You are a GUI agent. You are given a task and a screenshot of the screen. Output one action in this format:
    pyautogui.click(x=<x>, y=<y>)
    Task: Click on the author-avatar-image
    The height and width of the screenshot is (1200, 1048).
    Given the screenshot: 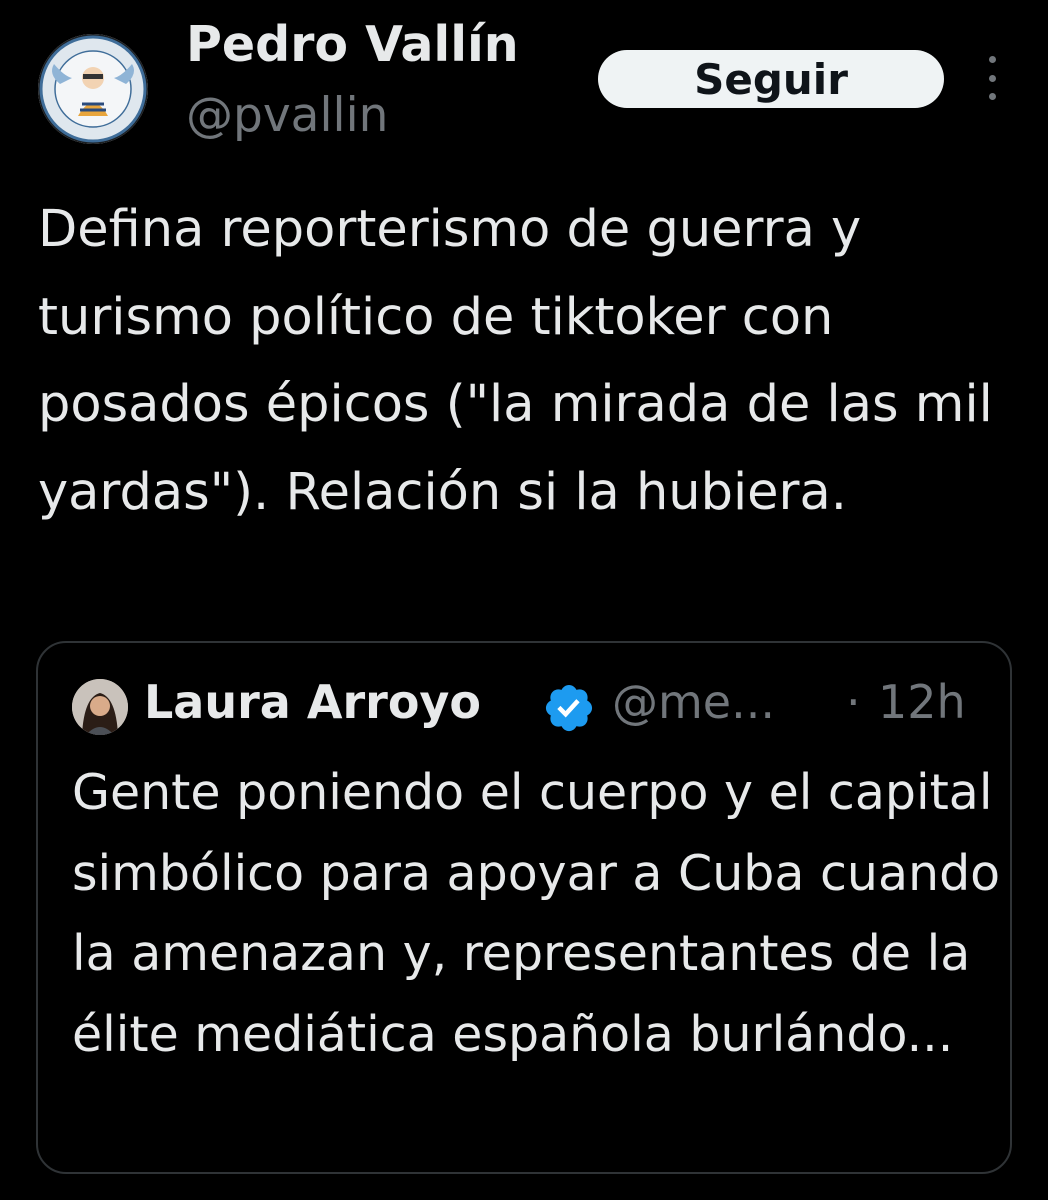 What is the action you would take?
    pyautogui.click(x=93, y=89)
    